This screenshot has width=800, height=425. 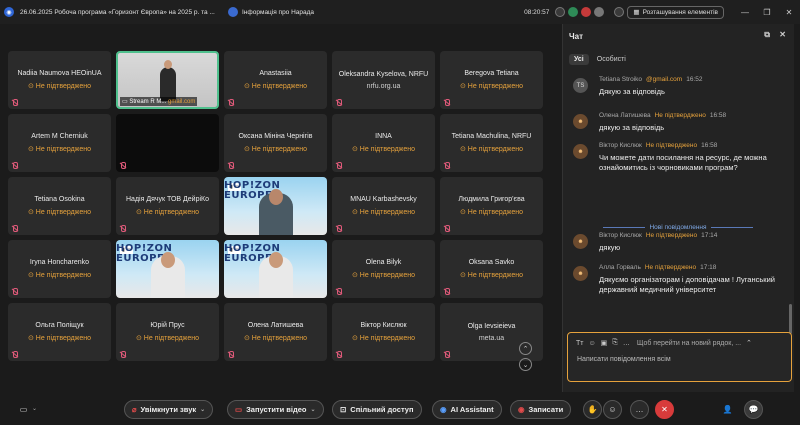 What do you see at coordinates (679, 359) in the screenshot?
I see `message-input: Написати повідомлення всім` at bounding box center [679, 359].